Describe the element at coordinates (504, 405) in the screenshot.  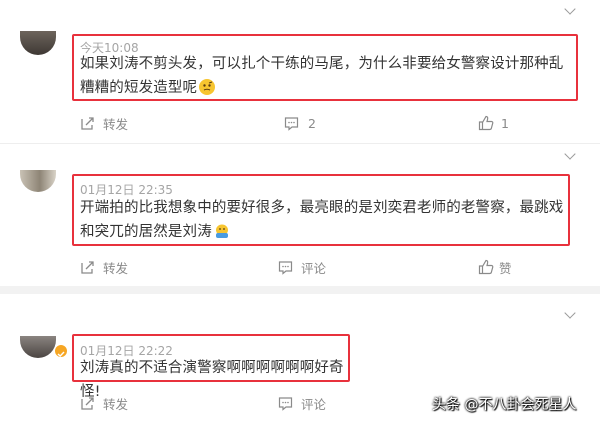
I see `watermark: 头条 @不八卦会死星人` at that location.